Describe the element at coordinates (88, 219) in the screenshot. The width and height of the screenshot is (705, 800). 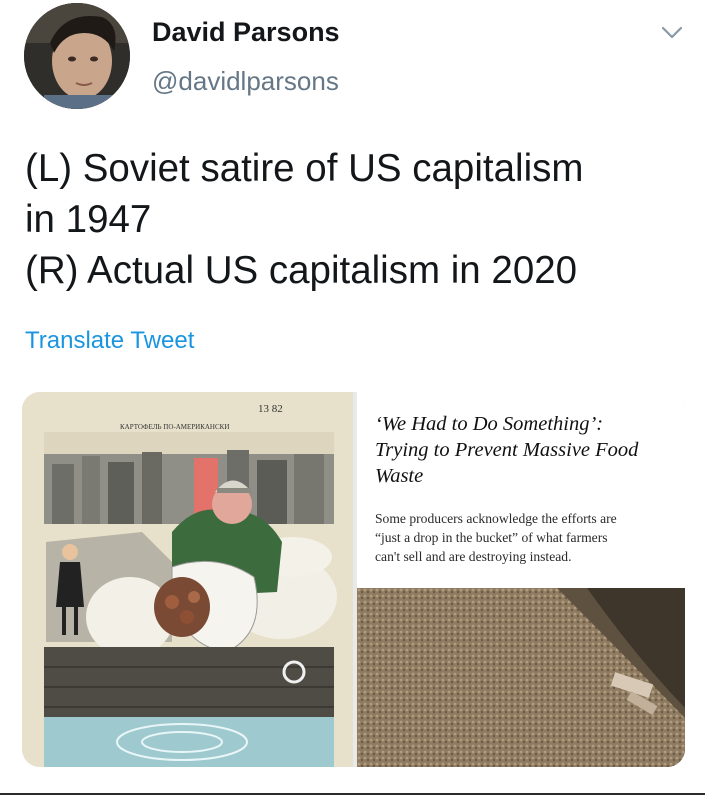
I see `tweet-text-line: in 1947` at that location.